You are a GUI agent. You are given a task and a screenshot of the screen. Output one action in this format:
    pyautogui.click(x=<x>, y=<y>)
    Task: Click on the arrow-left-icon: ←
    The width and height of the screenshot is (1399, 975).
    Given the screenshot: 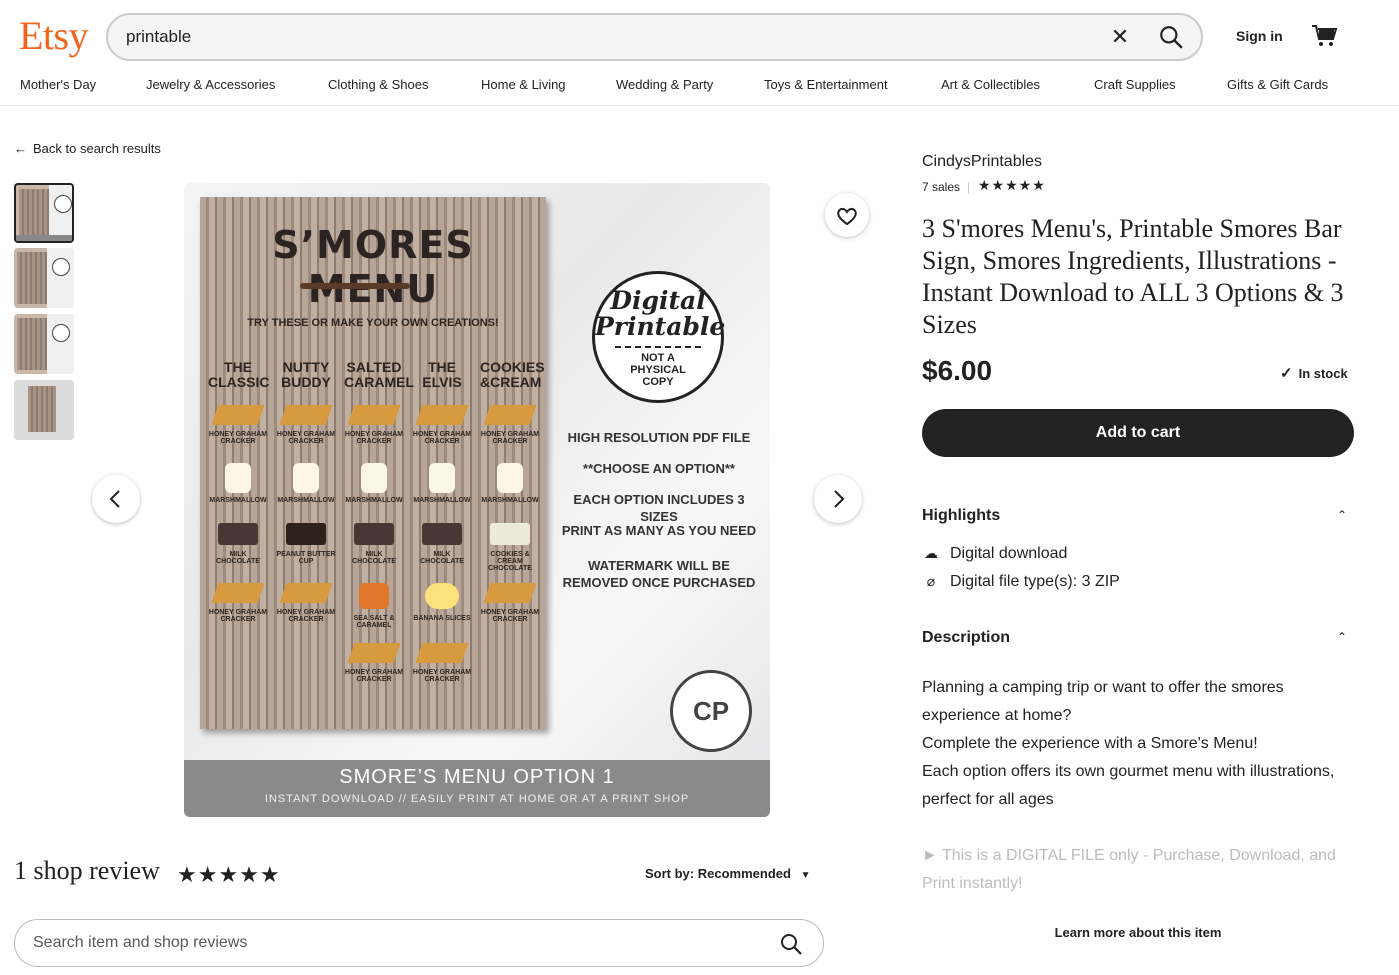 What is the action you would take?
    pyautogui.click(x=20, y=148)
    